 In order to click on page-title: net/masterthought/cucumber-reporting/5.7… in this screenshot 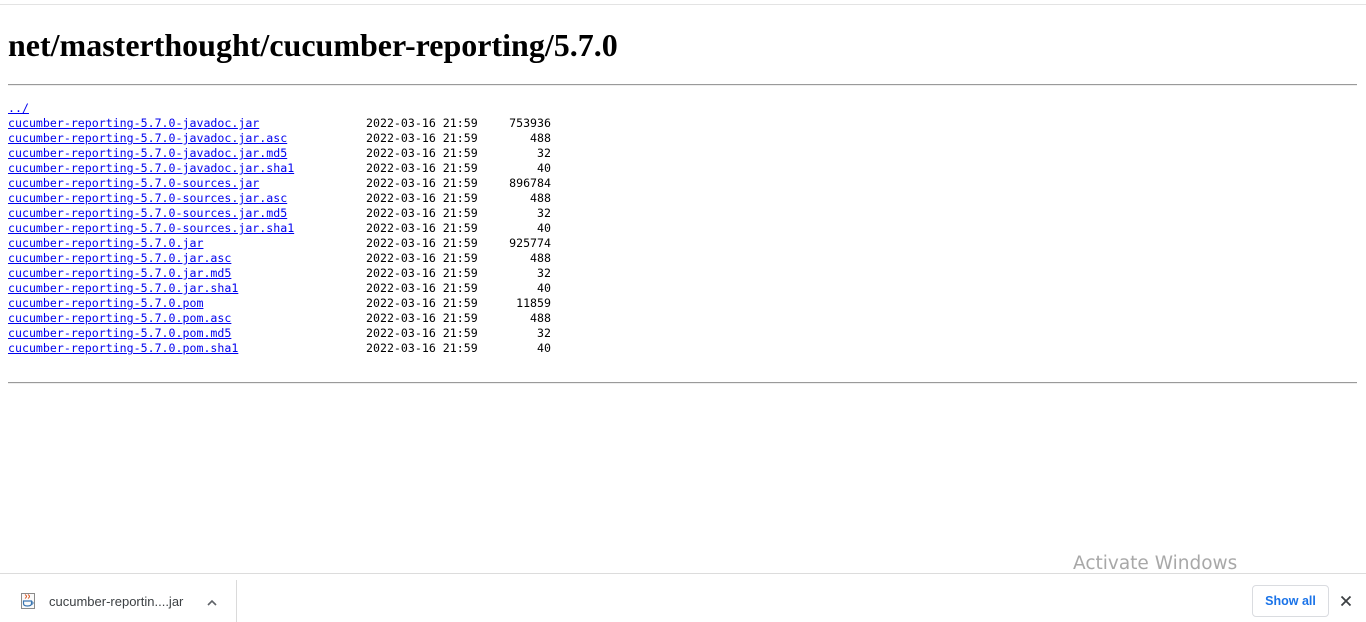, I will do `click(313, 45)`.